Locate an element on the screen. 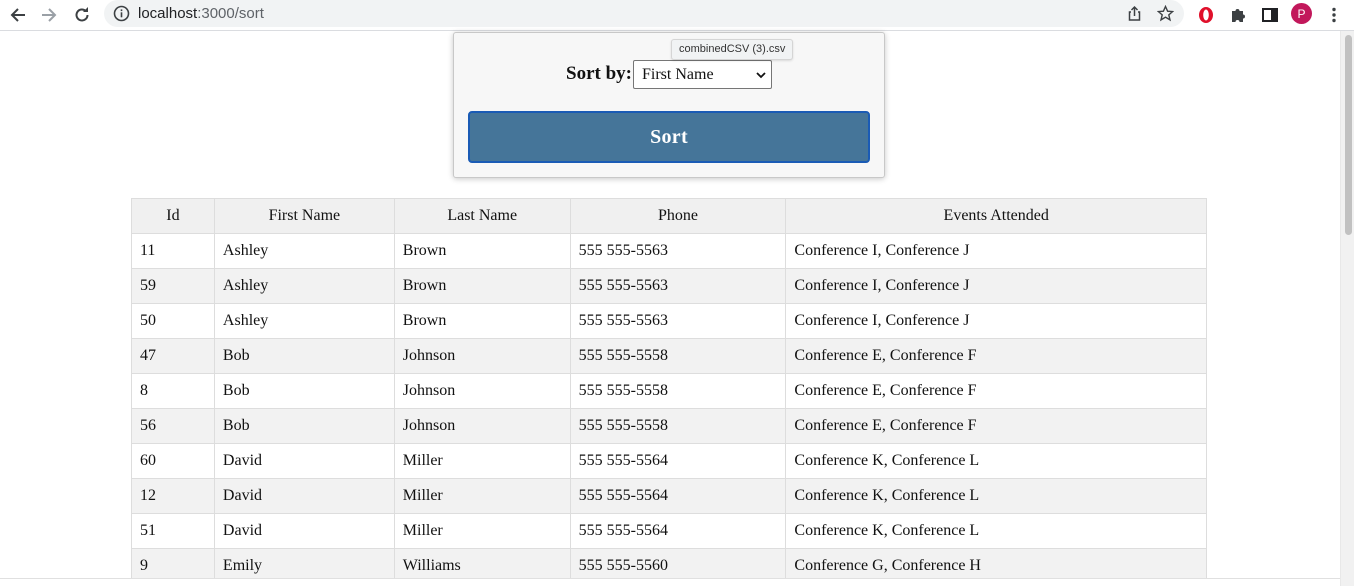 This screenshot has width=1354, height=586. side-panel-icon is located at coordinates (1270, 15).